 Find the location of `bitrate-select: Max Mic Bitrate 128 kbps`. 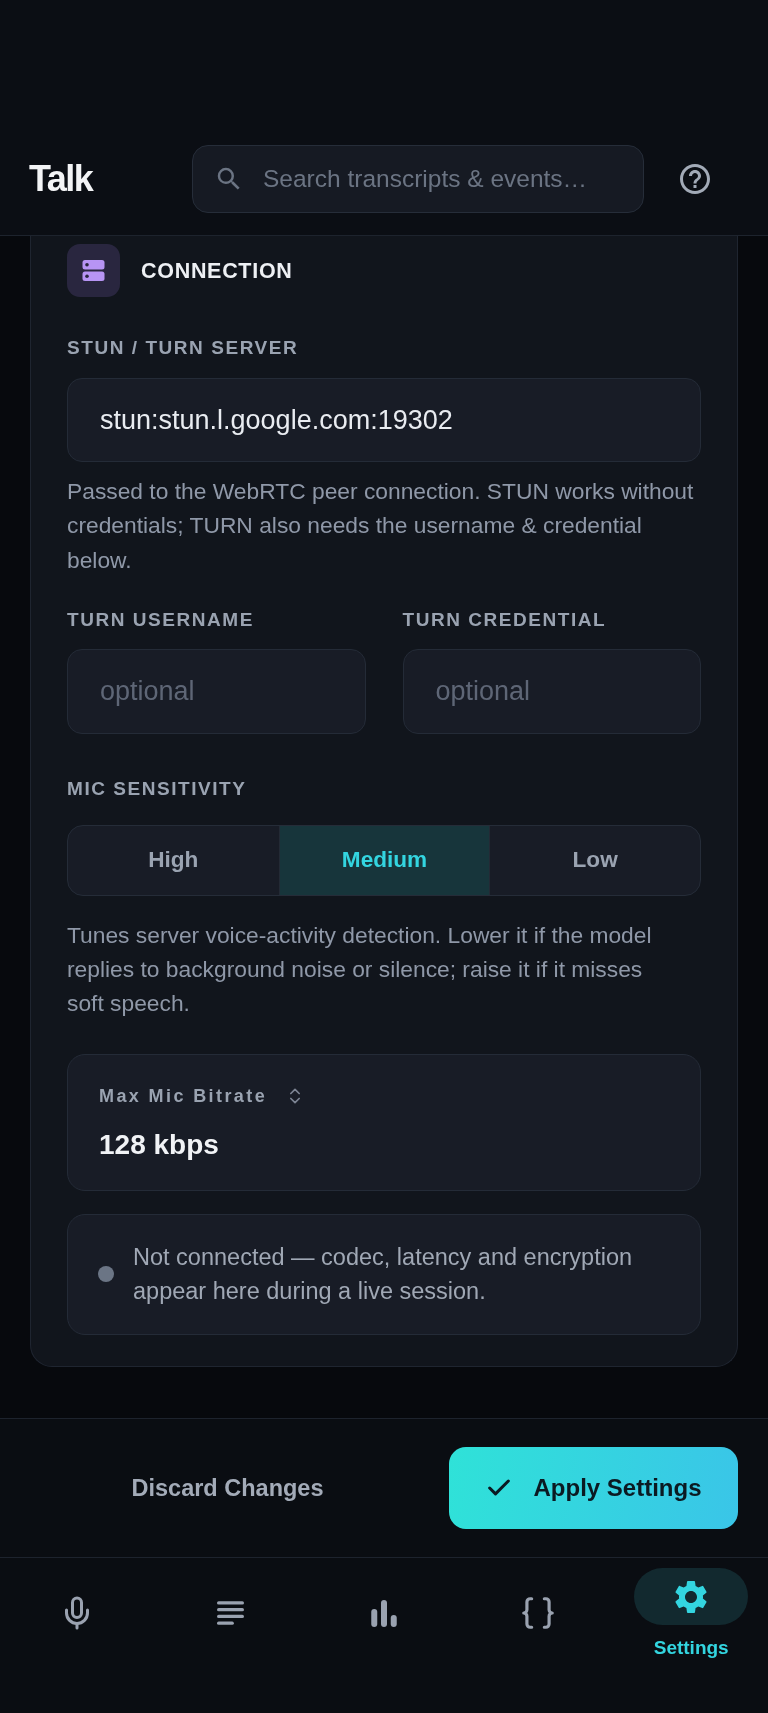

bitrate-select: Max Mic Bitrate 128 kbps is located at coordinates (384, 1122).